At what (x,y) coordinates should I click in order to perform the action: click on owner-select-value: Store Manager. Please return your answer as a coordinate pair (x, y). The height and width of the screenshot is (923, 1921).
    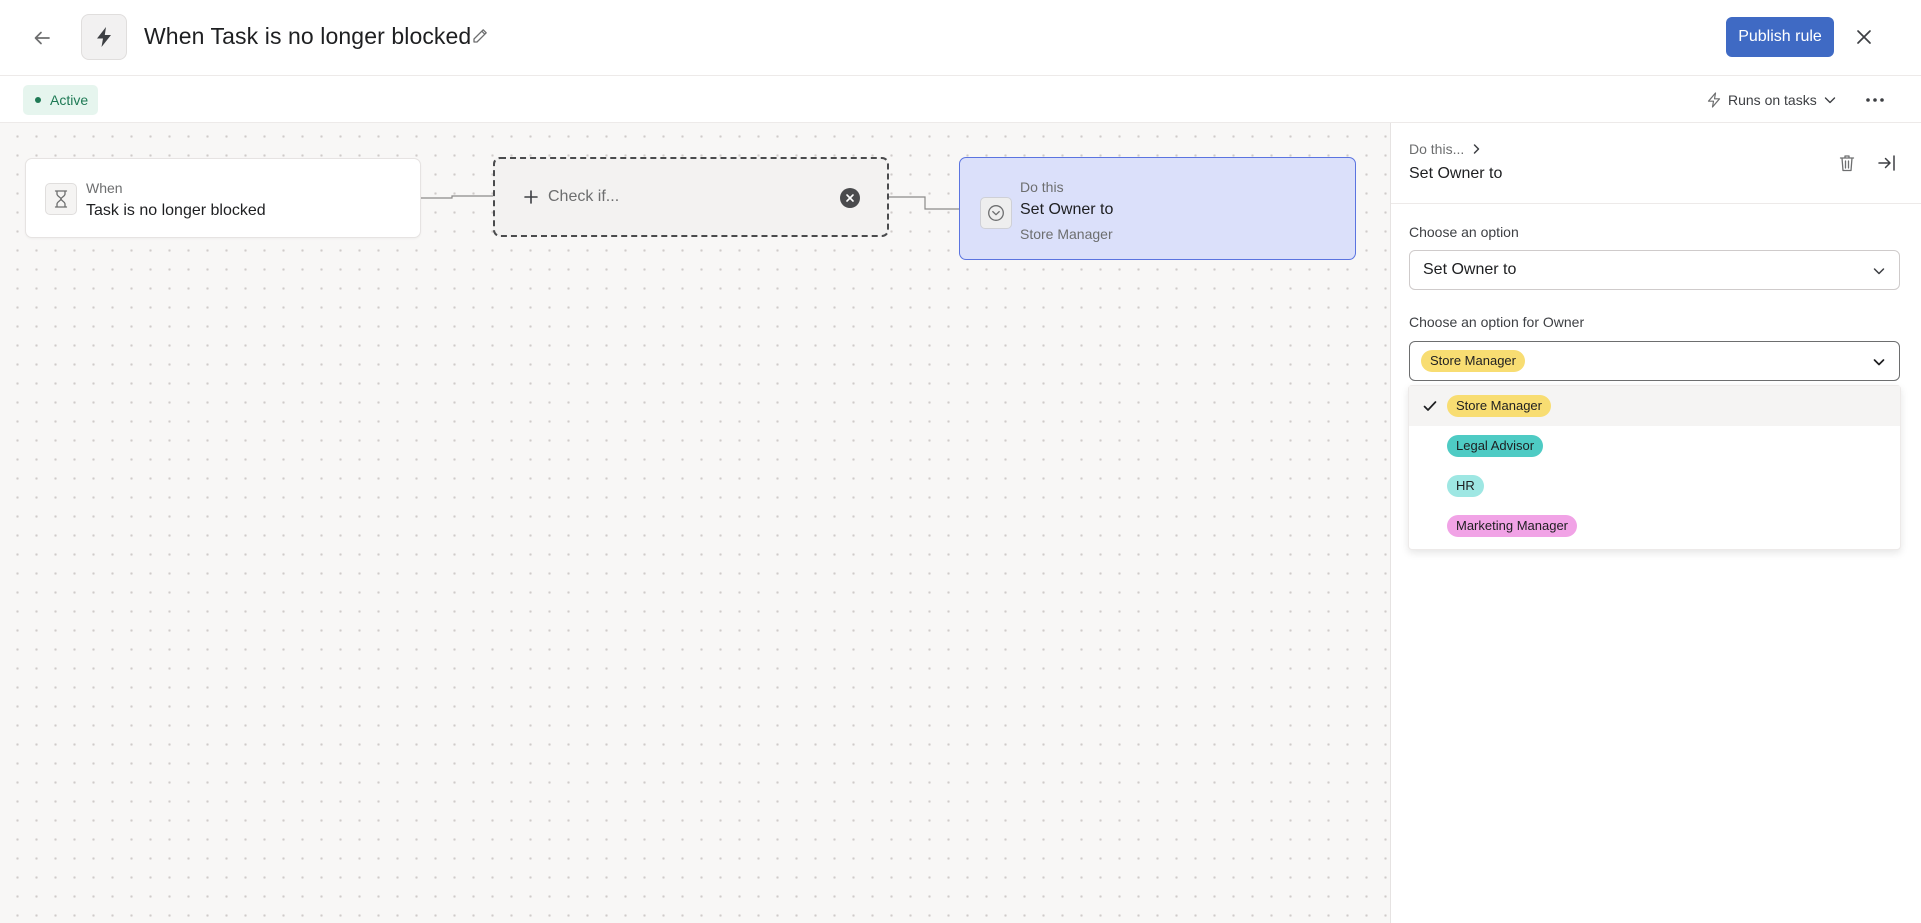
    Looking at the image, I should click on (1473, 361).